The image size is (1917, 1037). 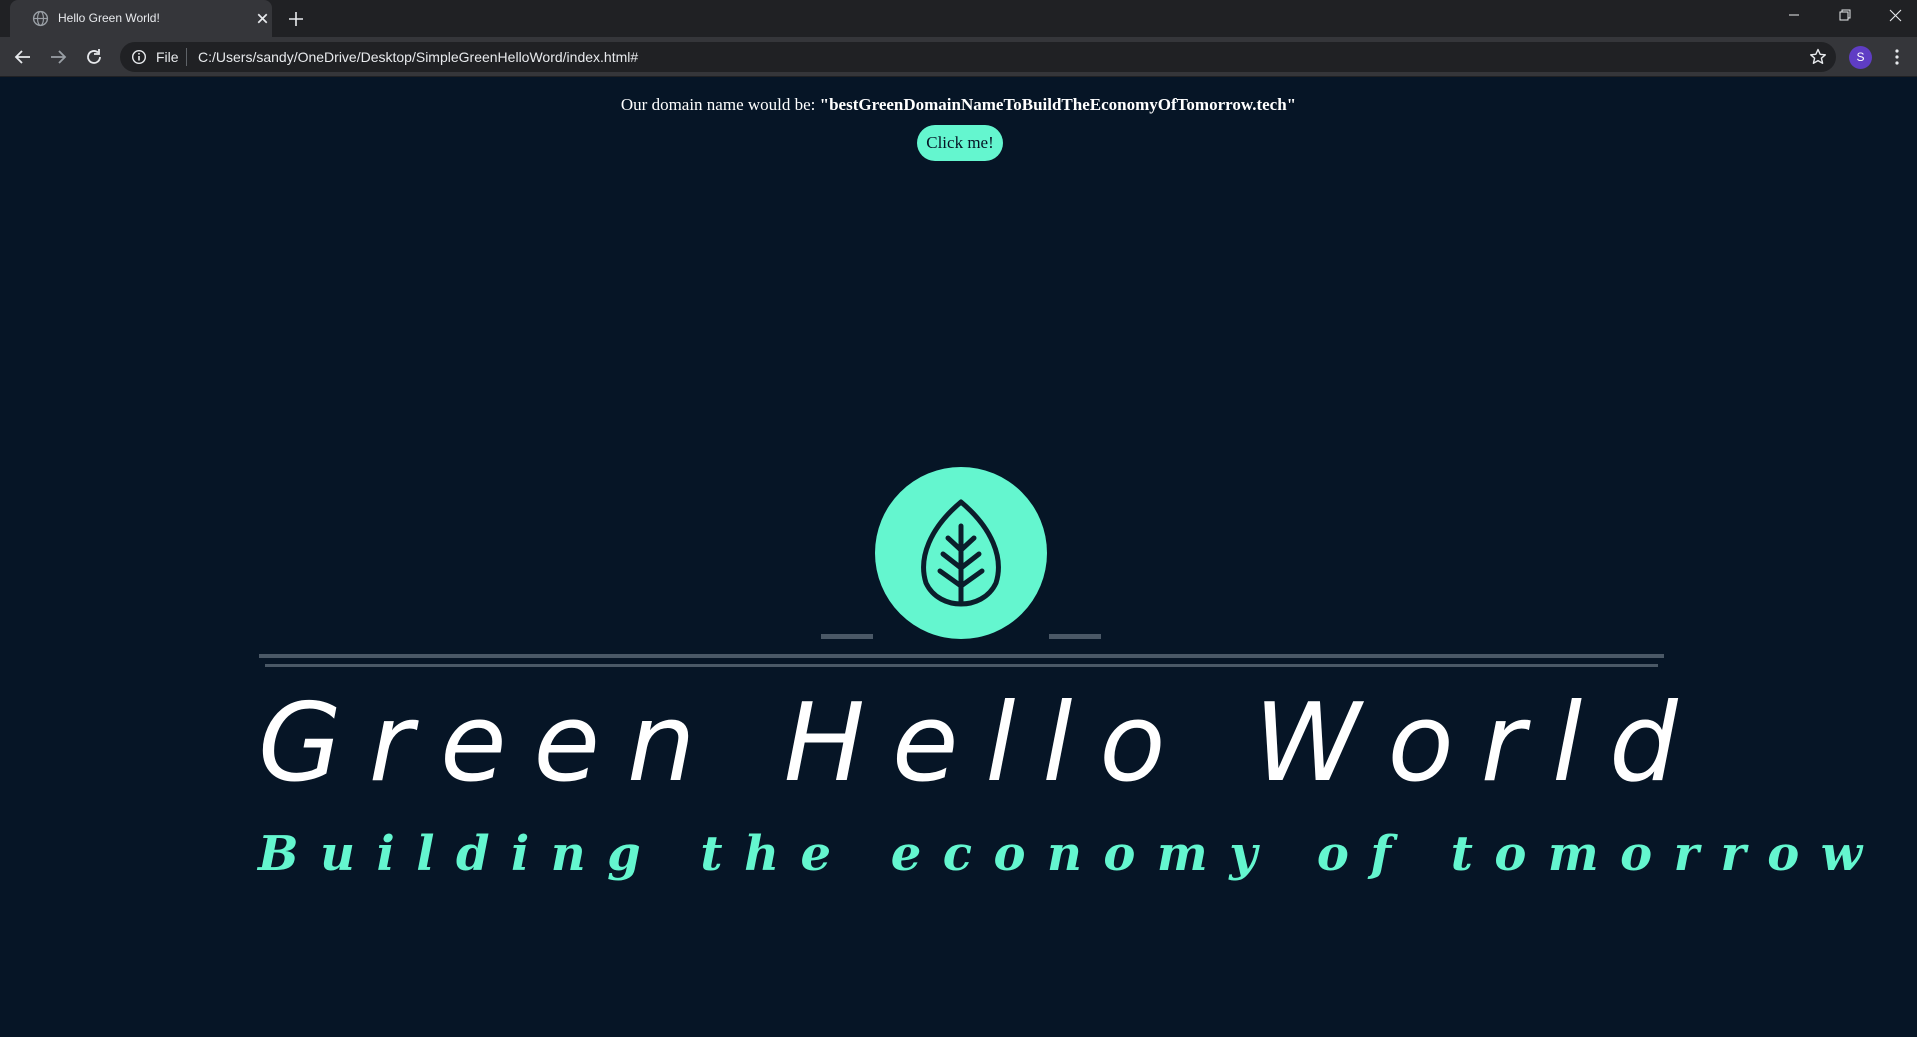 What do you see at coordinates (1897, 57) in the screenshot?
I see `more-menu-icon` at bounding box center [1897, 57].